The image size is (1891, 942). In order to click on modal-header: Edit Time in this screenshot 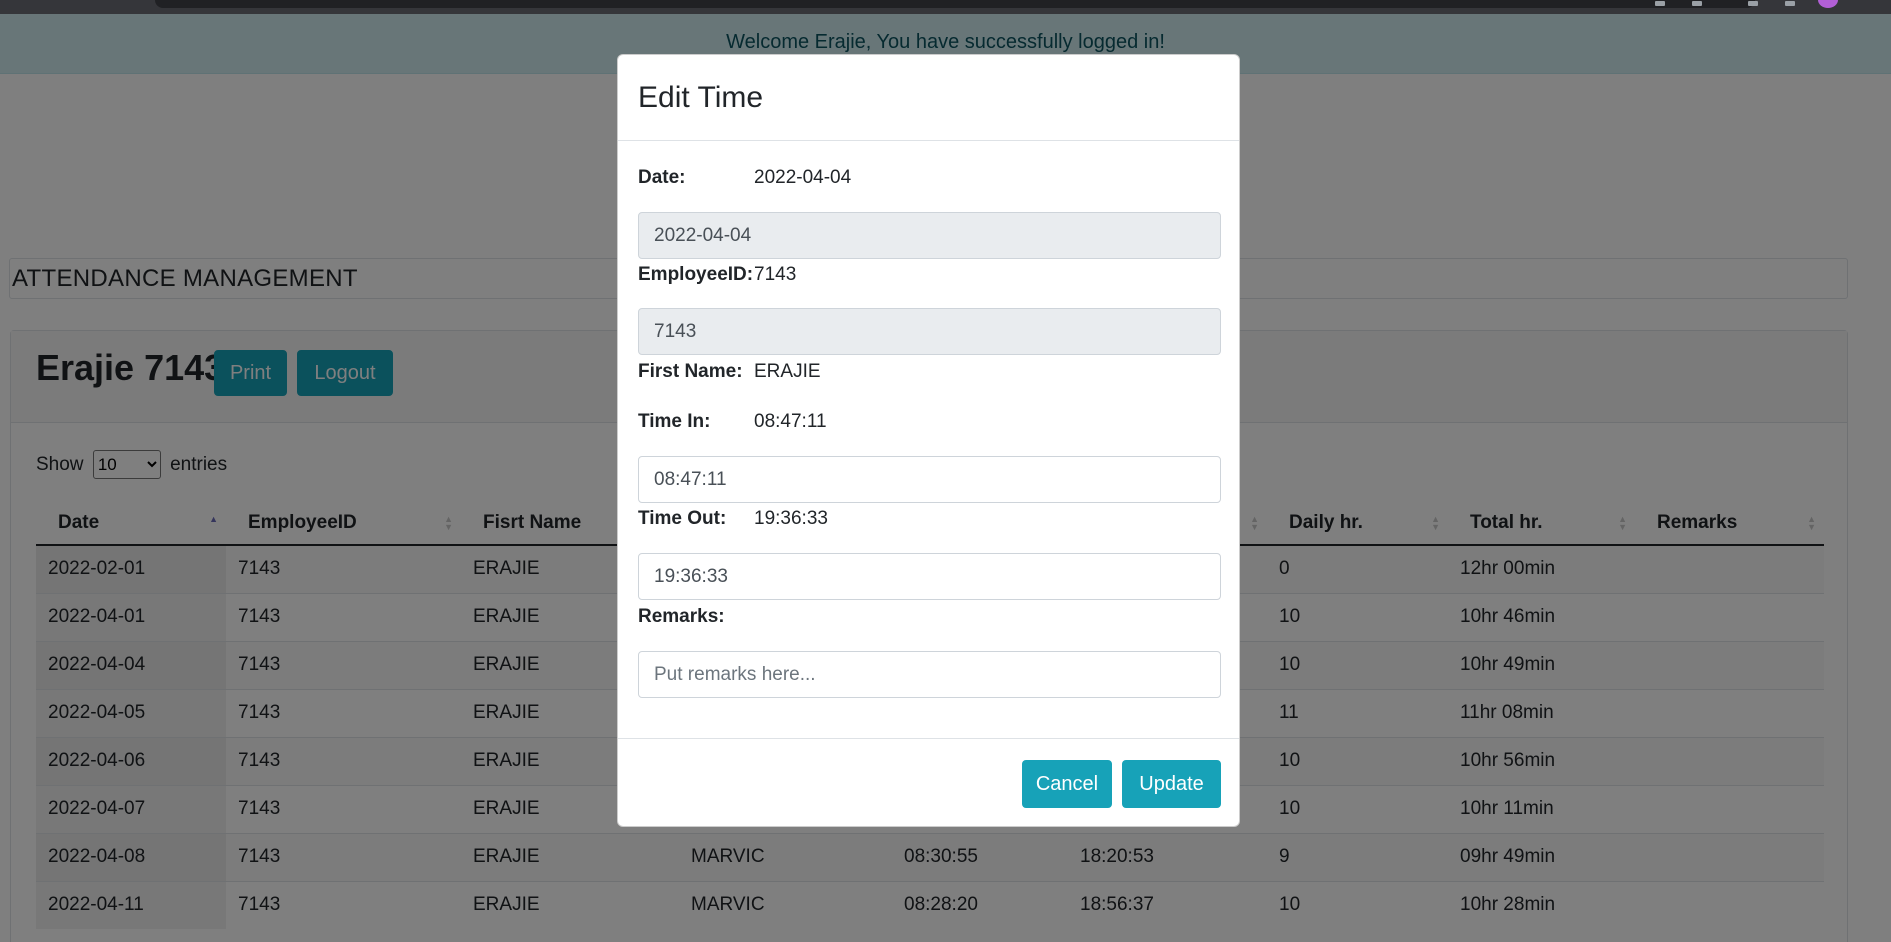, I will do `click(928, 98)`.